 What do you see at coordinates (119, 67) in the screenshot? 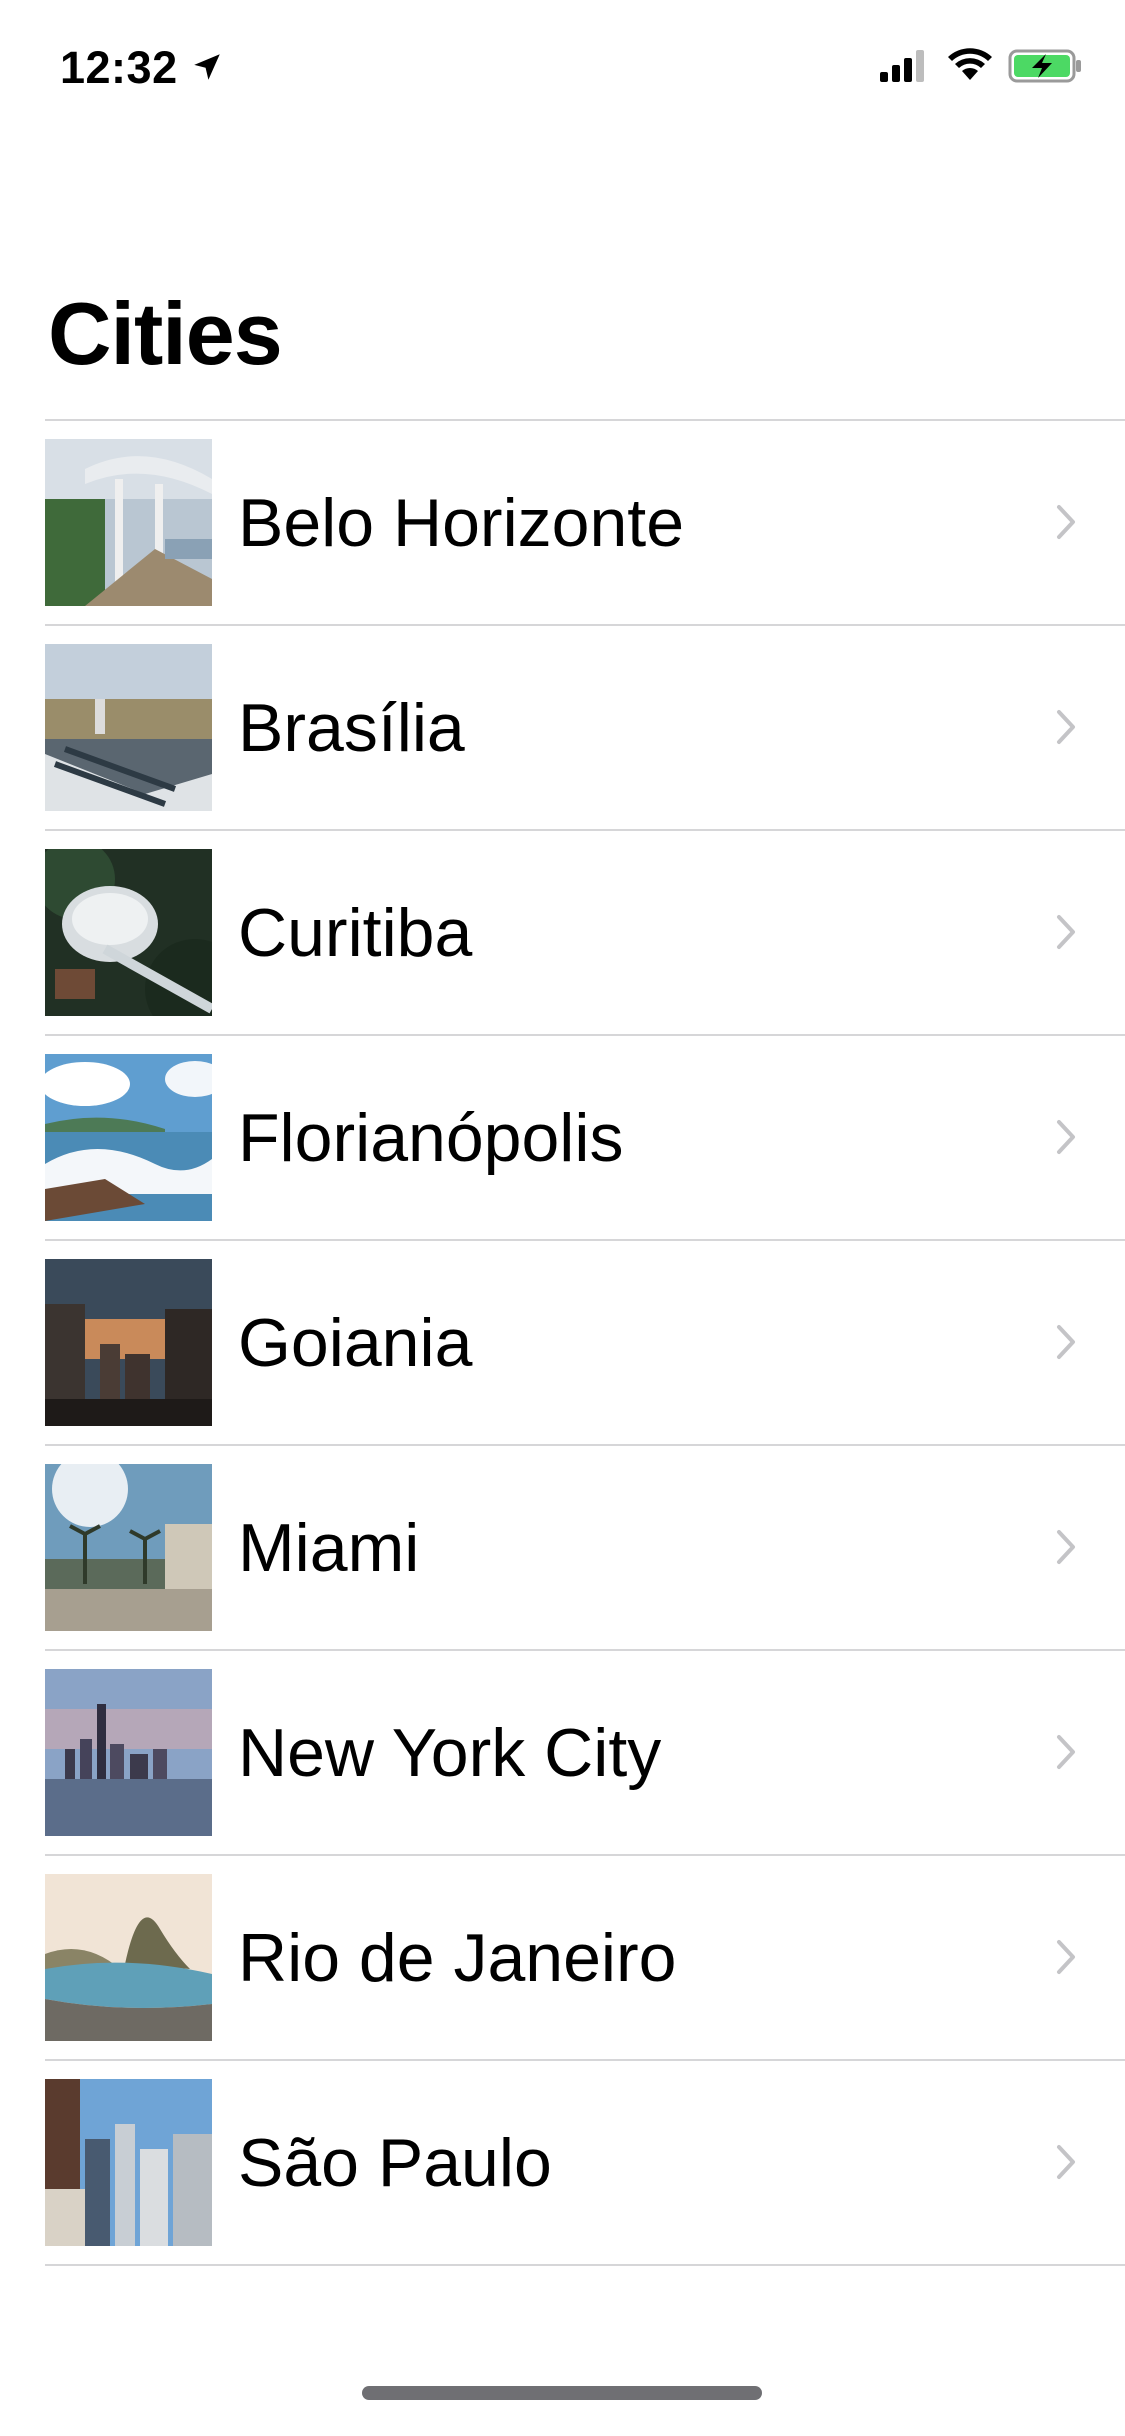
I see `status-time: 12:32` at bounding box center [119, 67].